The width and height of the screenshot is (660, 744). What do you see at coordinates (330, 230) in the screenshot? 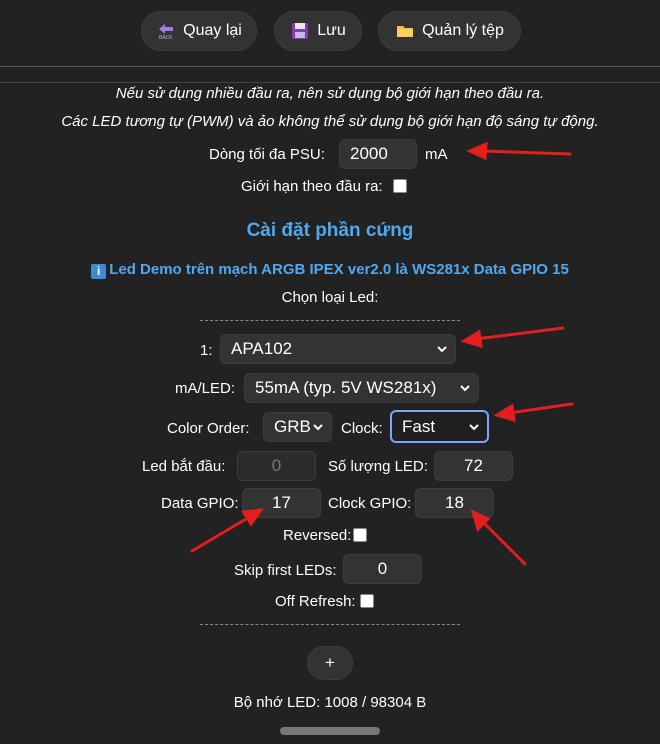
I see `hardware-settings-title: Cài đặt phần cứng` at bounding box center [330, 230].